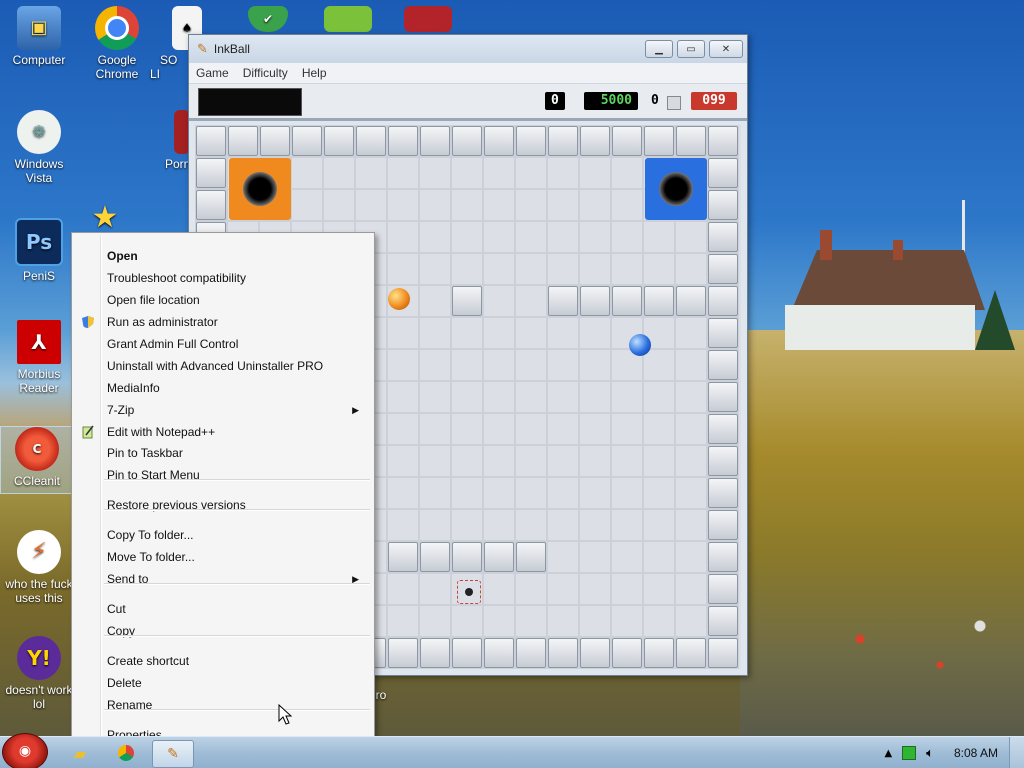 Image resolution: width=1024 pixels, height=768 pixels. I want to click on desktop-icon-star: ★, so click(105, 217).